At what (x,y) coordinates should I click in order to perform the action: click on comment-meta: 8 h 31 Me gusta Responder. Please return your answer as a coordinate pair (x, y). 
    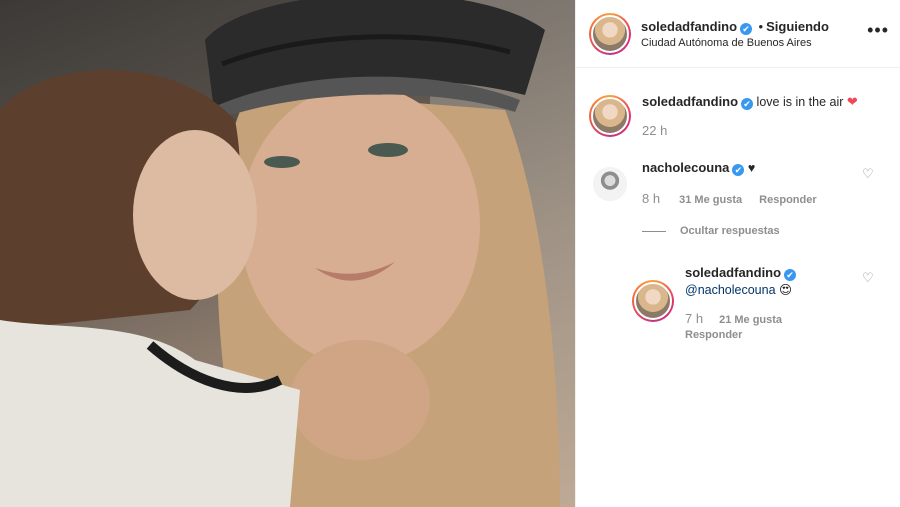
    Looking at the image, I should click on (736, 198).